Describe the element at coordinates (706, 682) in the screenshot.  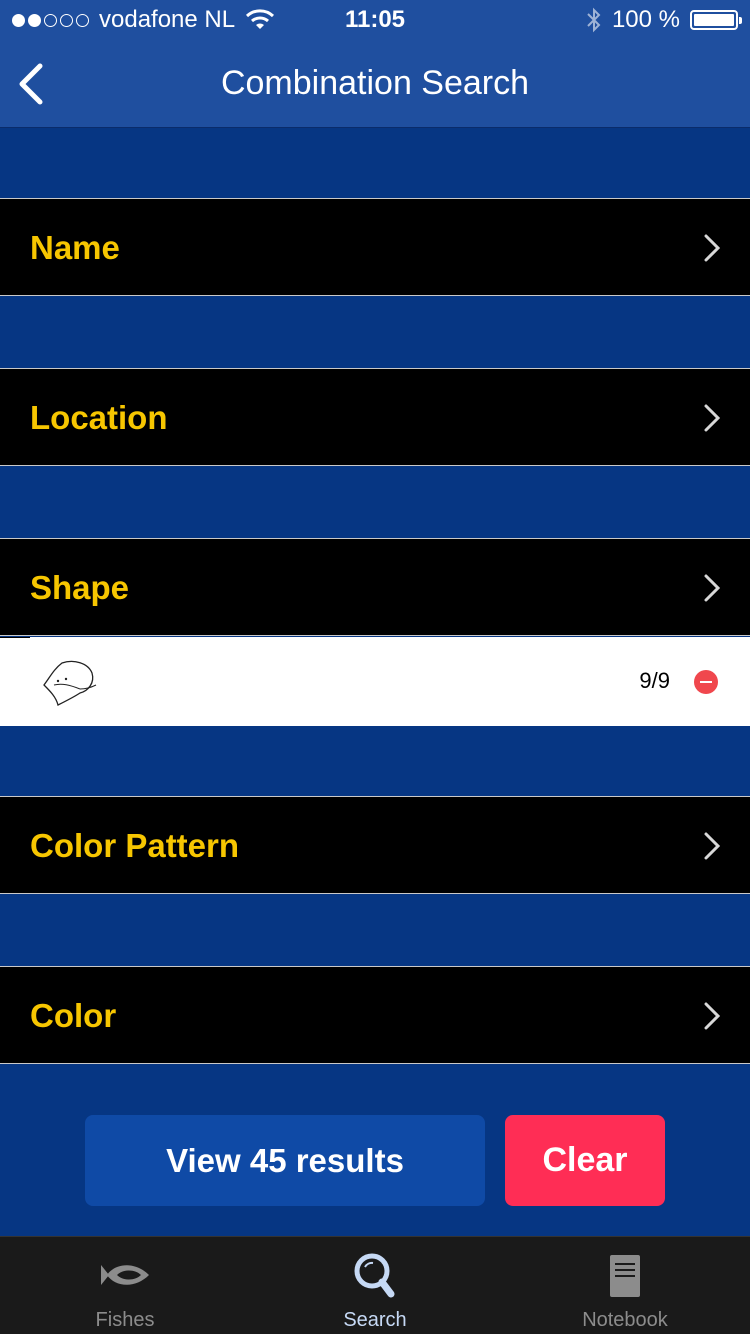
I see `minus-circle-icon` at that location.